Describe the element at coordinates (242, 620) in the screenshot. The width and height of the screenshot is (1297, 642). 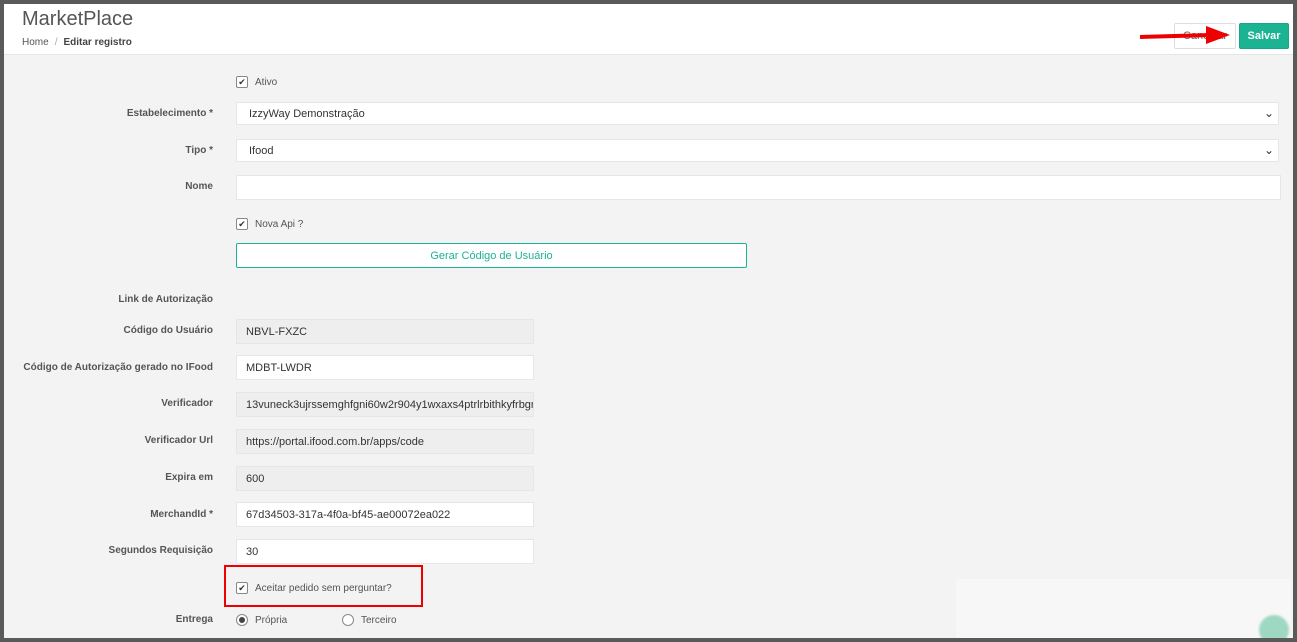
I see `entrega-propria-radio` at that location.